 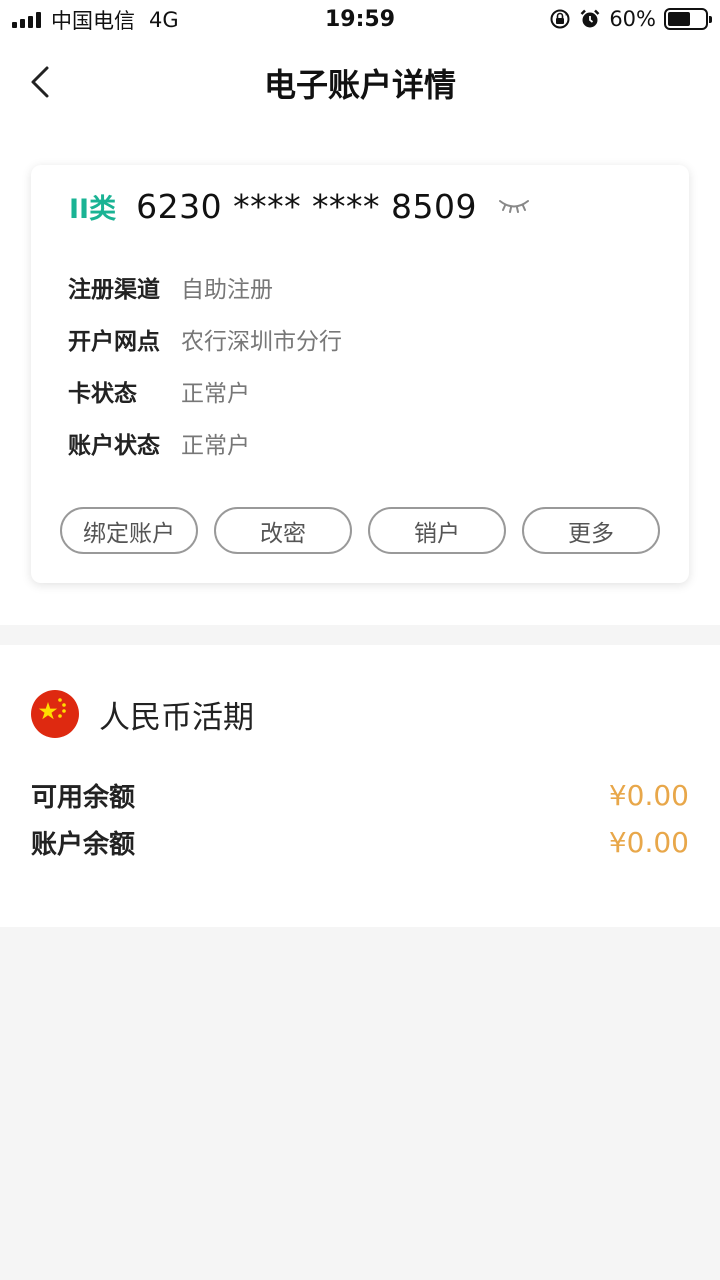 What do you see at coordinates (360, 842) in the screenshot?
I see `account-balance-row: 账户余额 ¥0.00` at bounding box center [360, 842].